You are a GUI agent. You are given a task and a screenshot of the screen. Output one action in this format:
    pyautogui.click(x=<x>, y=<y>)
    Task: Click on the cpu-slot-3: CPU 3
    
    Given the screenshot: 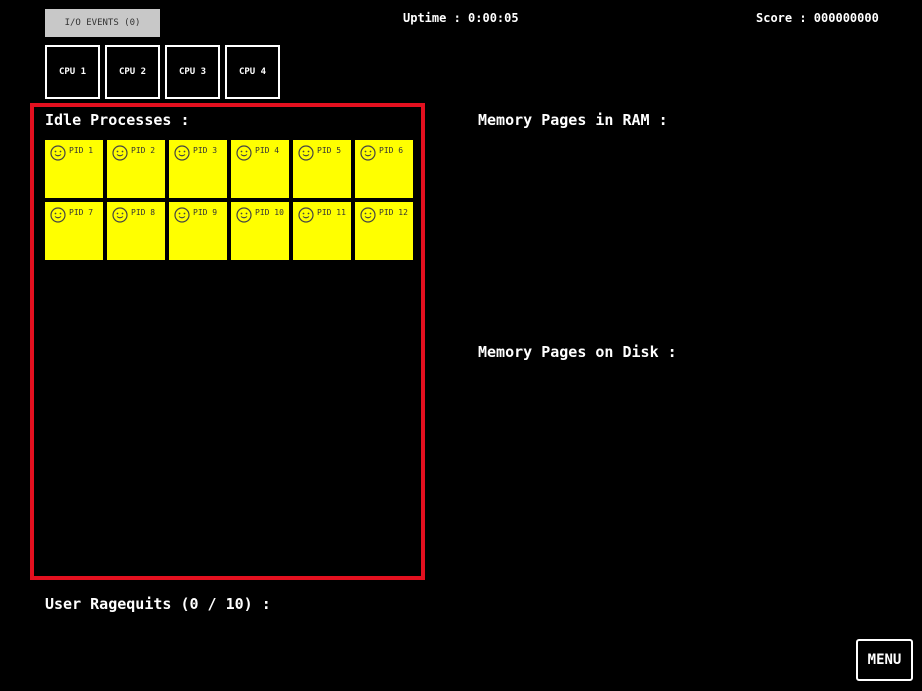 What is the action you would take?
    pyautogui.click(x=192, y=72)
    